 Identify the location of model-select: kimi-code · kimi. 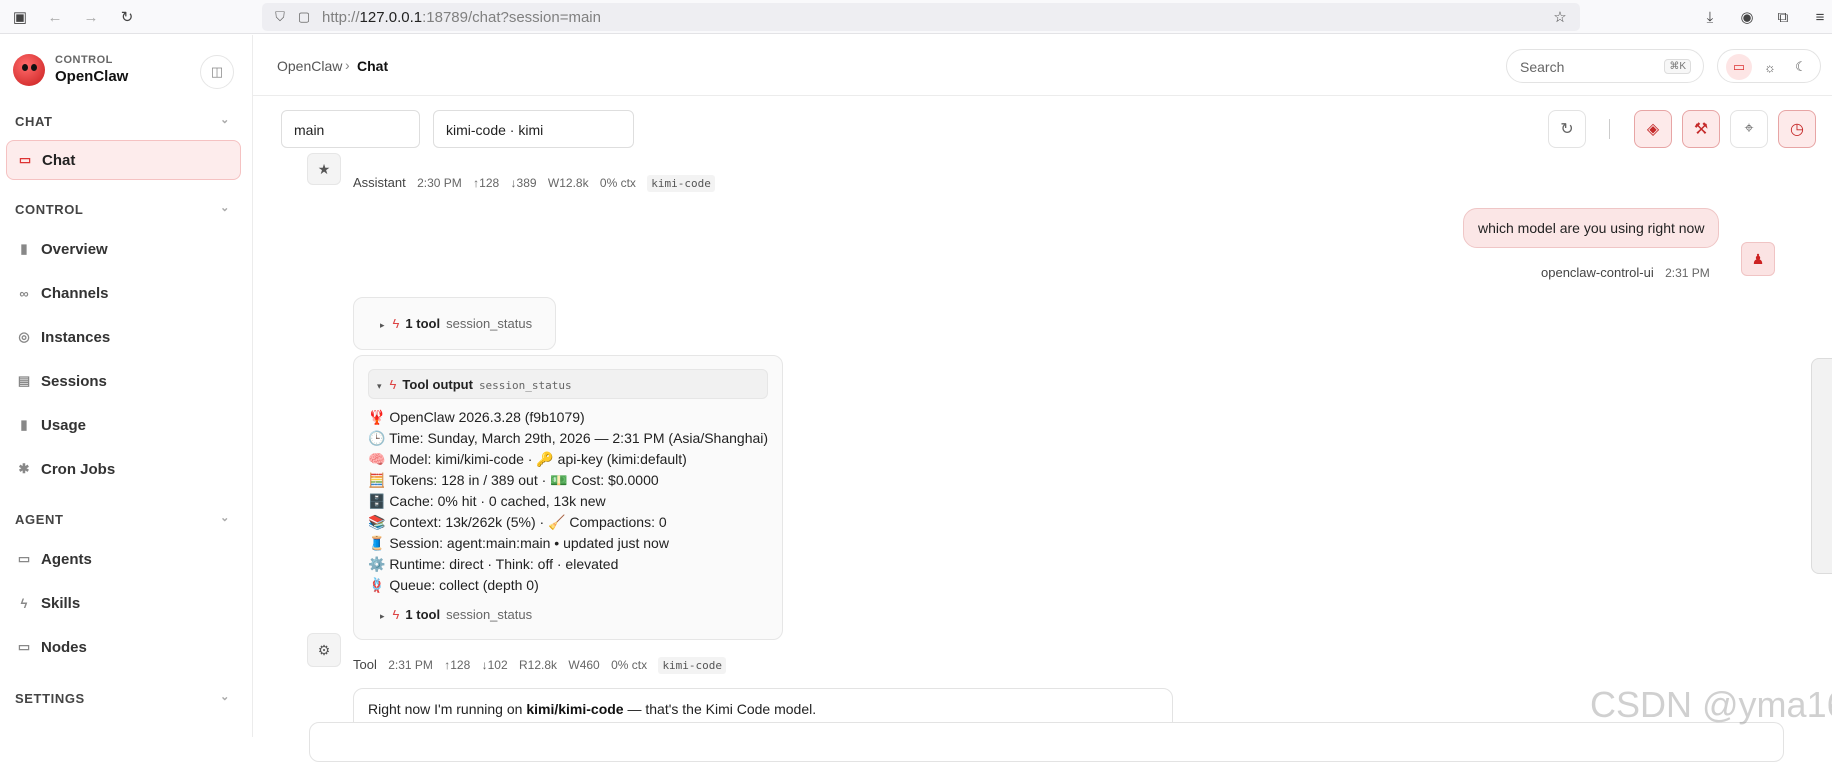
(533, 129).